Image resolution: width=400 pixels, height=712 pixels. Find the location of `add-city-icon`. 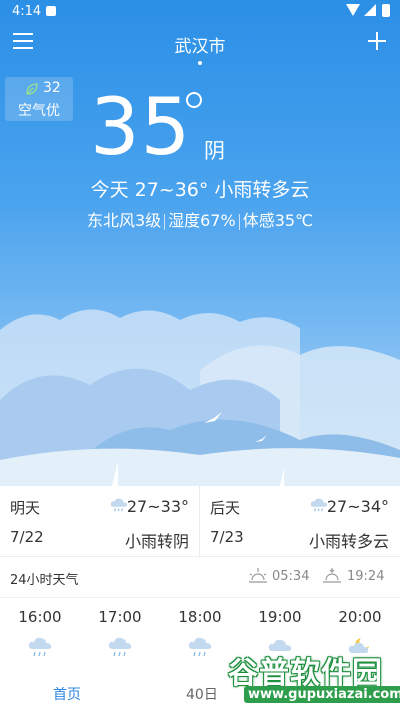

add-city-icon is located at coordinates (377, 41).